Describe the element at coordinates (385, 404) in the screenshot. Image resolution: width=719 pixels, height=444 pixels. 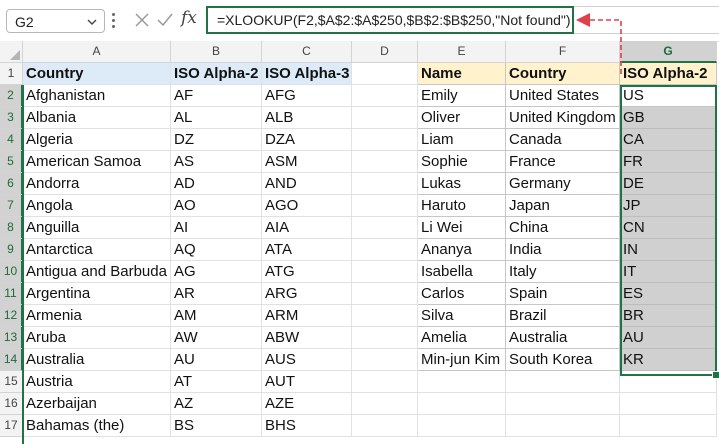
I see `cell-d16` at that location.